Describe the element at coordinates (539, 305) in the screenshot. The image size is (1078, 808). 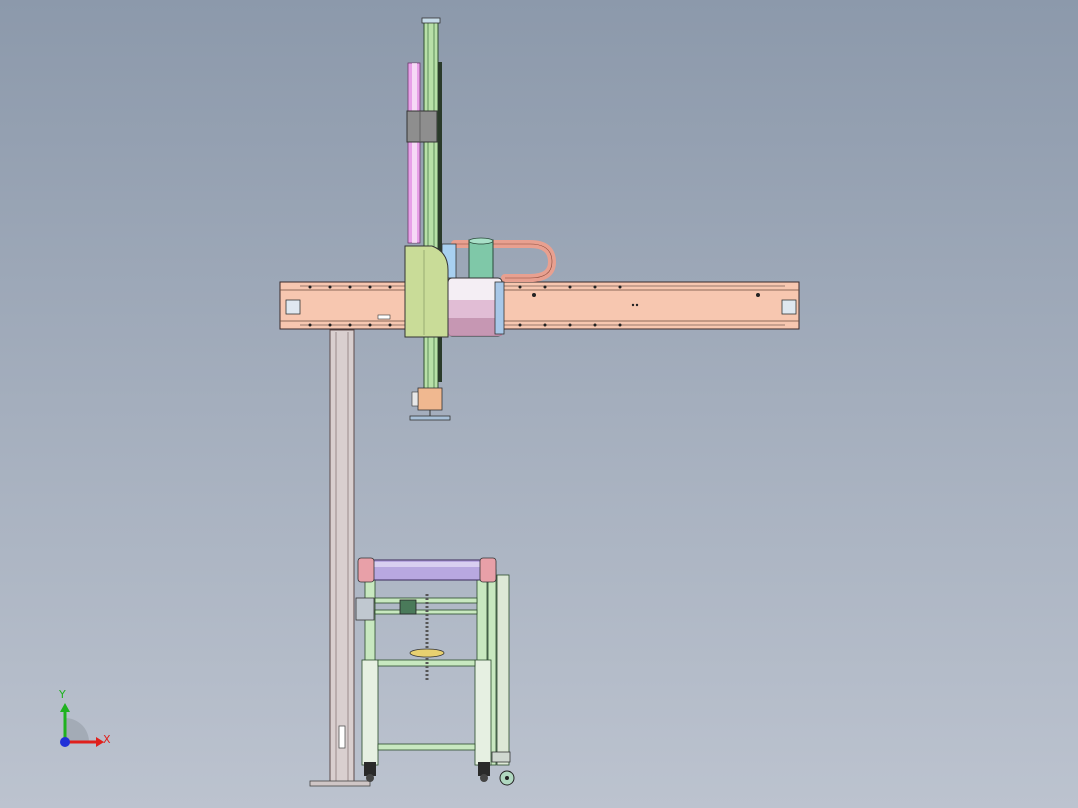
I see `horizontal-x-beam` at that location.